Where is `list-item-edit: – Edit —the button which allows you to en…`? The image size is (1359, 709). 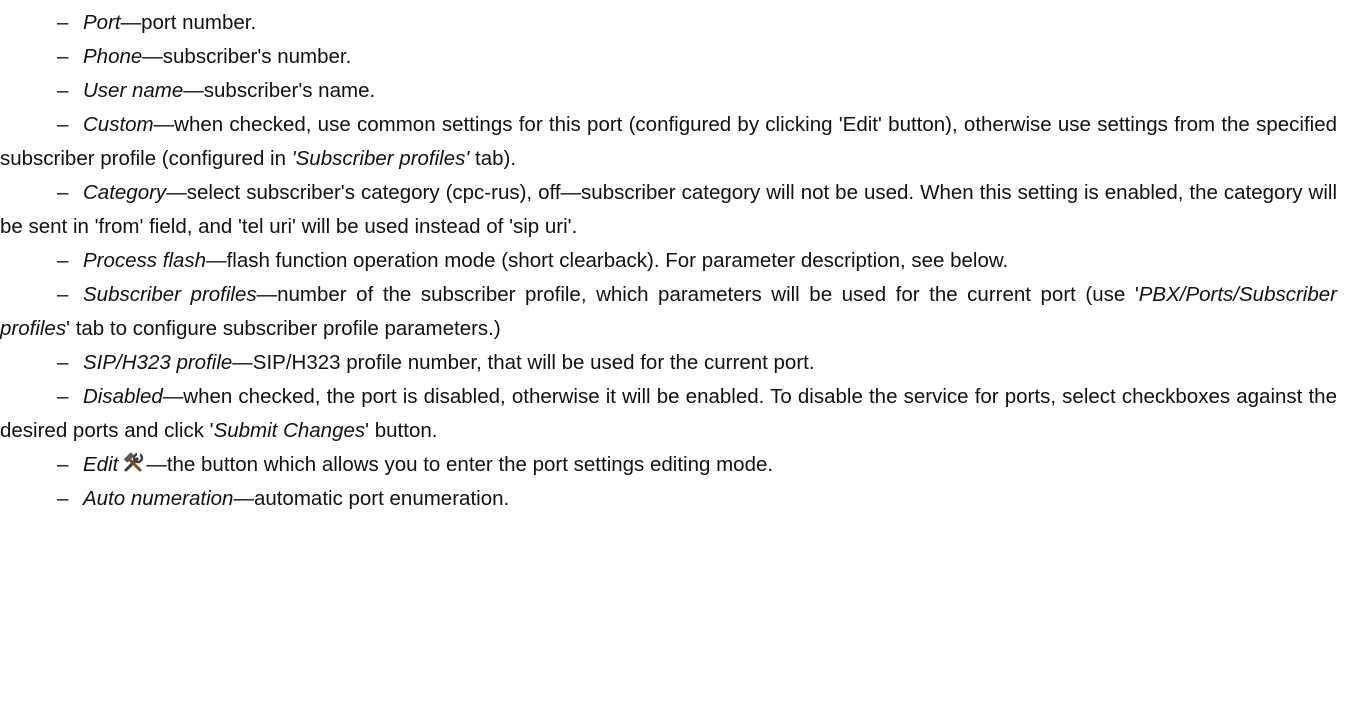 list-item-edit: – Edit —the button which allows you to en… is located at coordinates (668, 465).